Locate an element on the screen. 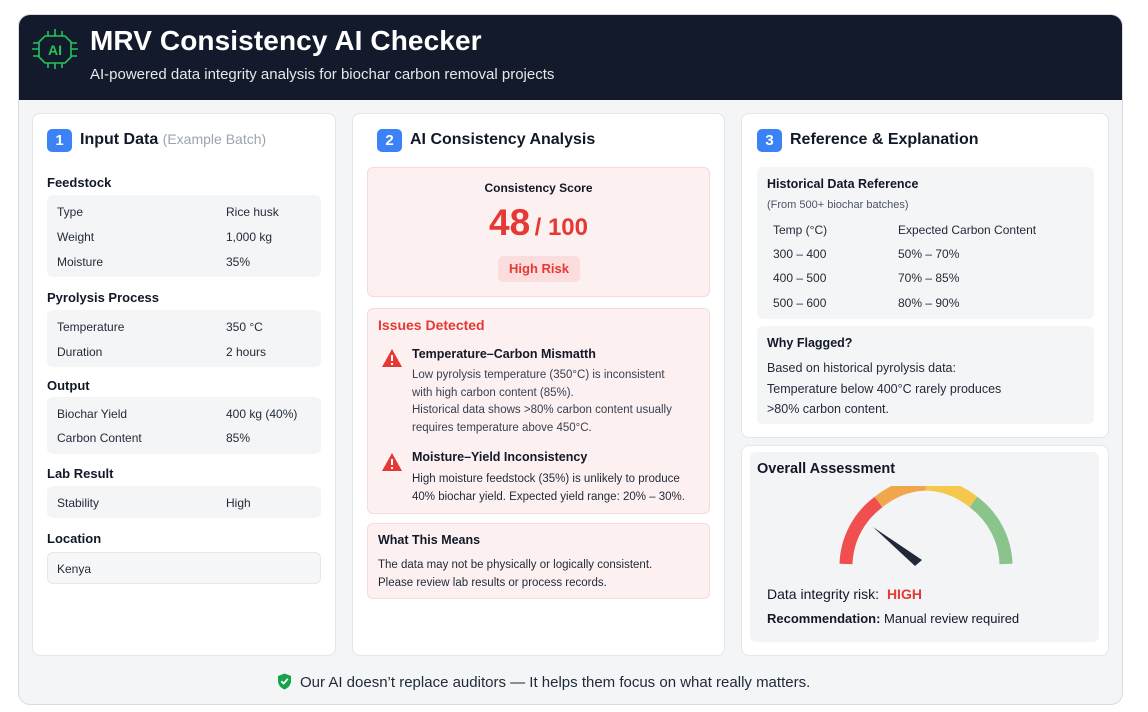 Image resolution: width=1148 pixels, height=712 pixels. step-badge-2: 2 is located at coordinates (389, 140).